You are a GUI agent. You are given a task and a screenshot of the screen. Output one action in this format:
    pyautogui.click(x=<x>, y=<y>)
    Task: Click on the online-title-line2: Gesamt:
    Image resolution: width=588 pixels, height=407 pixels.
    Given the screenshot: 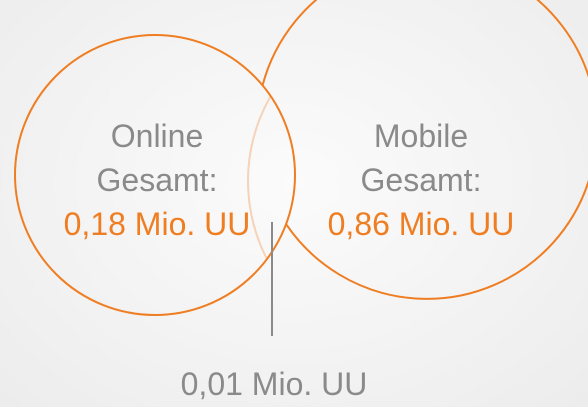 What is the action you would take?
    pyautogui.click(x=157, y=180)
    